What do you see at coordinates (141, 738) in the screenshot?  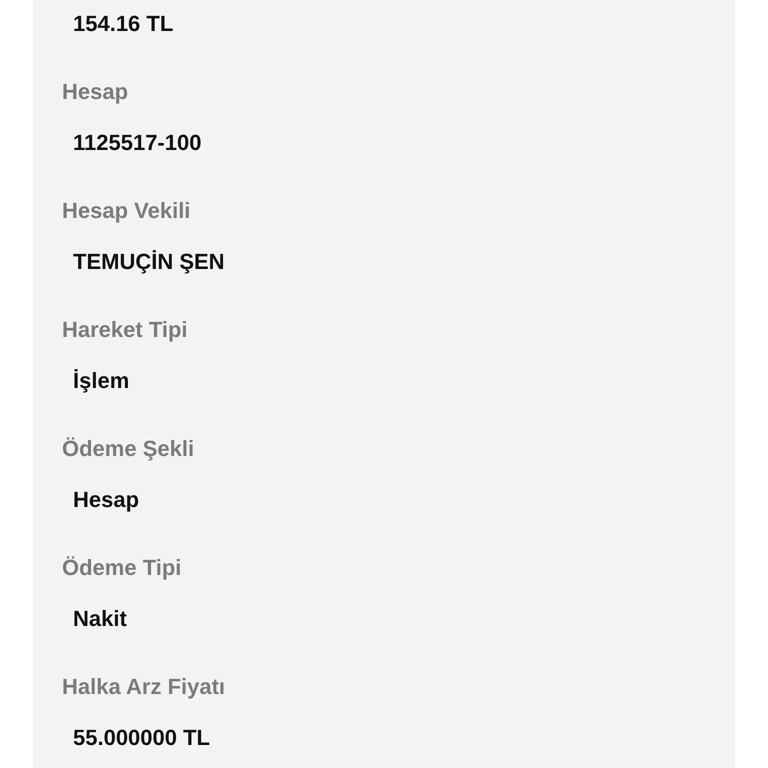 I see `field-value: 55.000000 TL` at bounding box center [141, 738].